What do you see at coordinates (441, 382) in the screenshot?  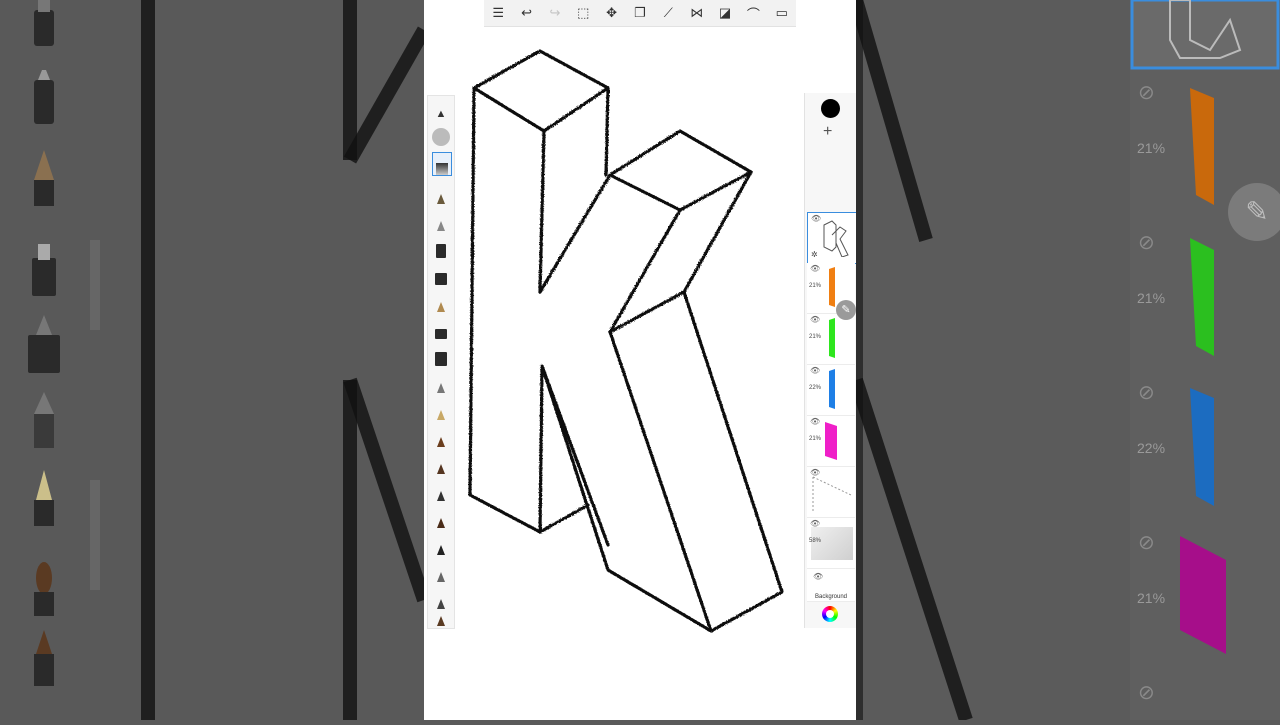 I see `brush-blender-icon` at bounding box center [441, 382].